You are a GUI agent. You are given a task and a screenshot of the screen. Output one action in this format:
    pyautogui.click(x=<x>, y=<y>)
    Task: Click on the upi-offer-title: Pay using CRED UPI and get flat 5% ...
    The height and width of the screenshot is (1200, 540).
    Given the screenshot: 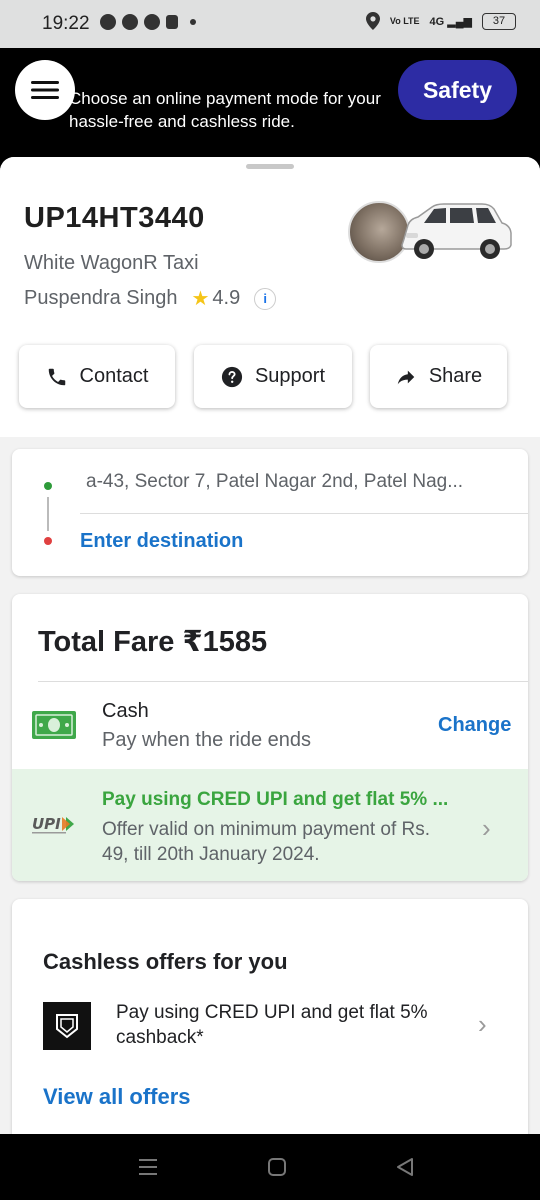 What is the action you would take?
    pyautogui.click(x=275, y=799)
    